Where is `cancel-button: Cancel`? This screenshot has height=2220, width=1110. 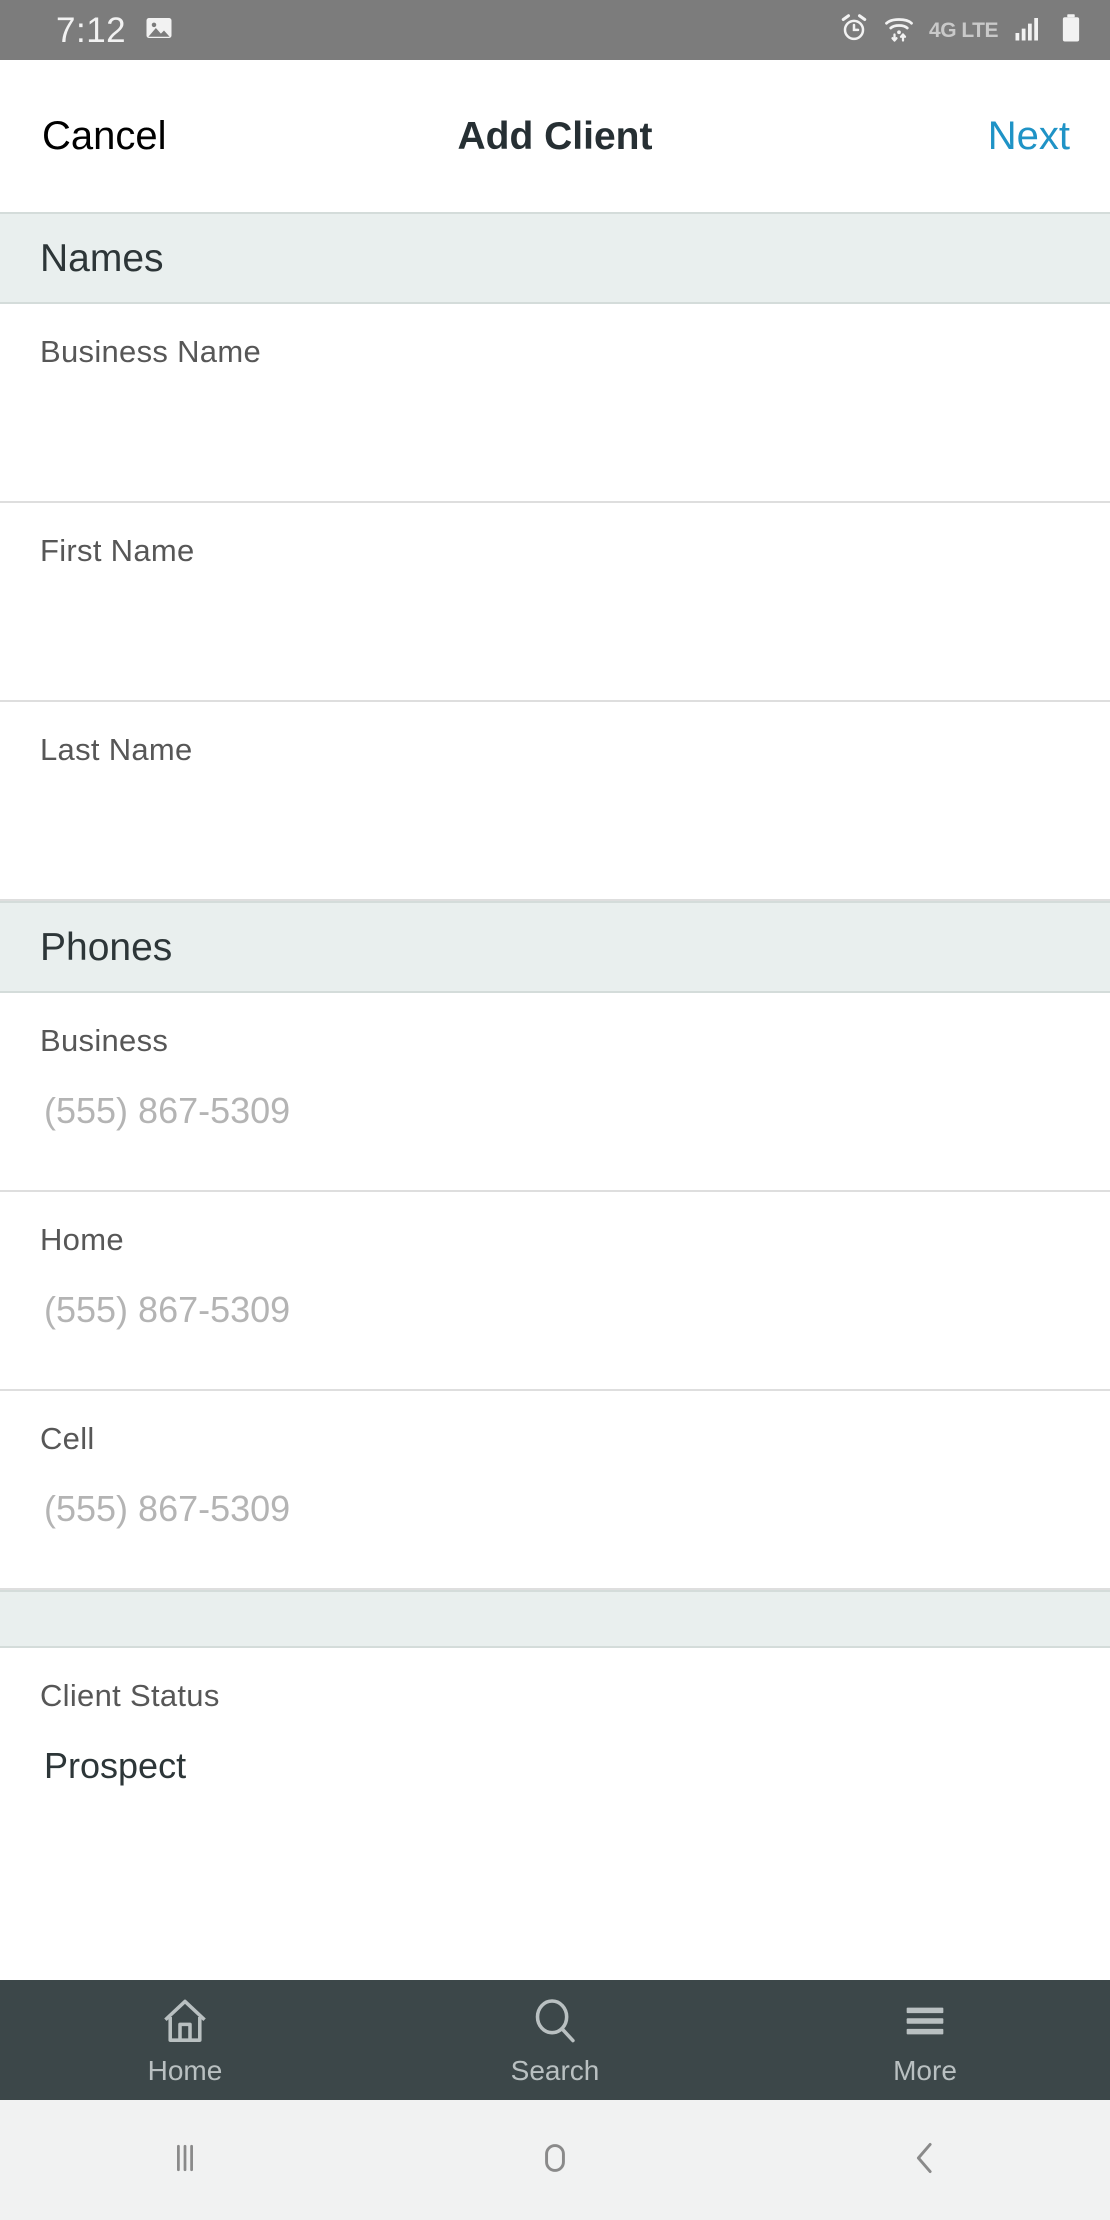
cancel-button: Cancel is located at coordinates (104, 136).